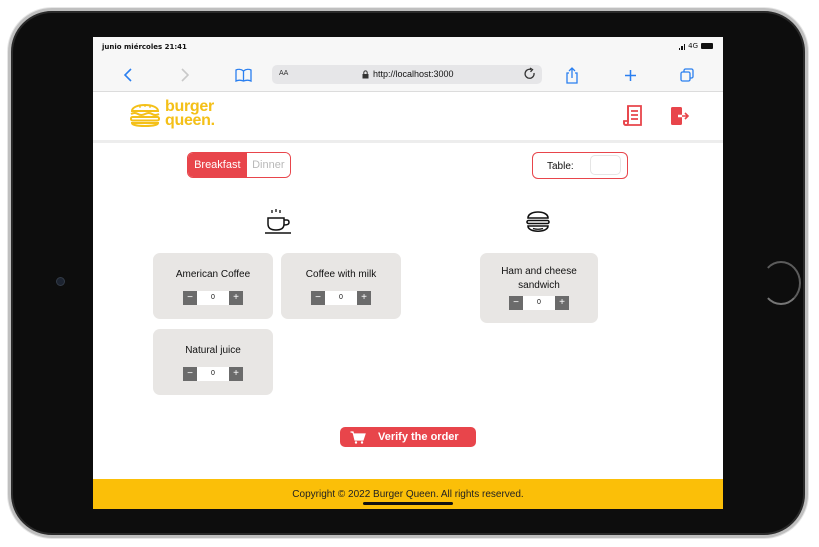 Image resolution: width=819 pixels, height=547 pixels. I want to click on app-header: burger queen., so click(408, 117).